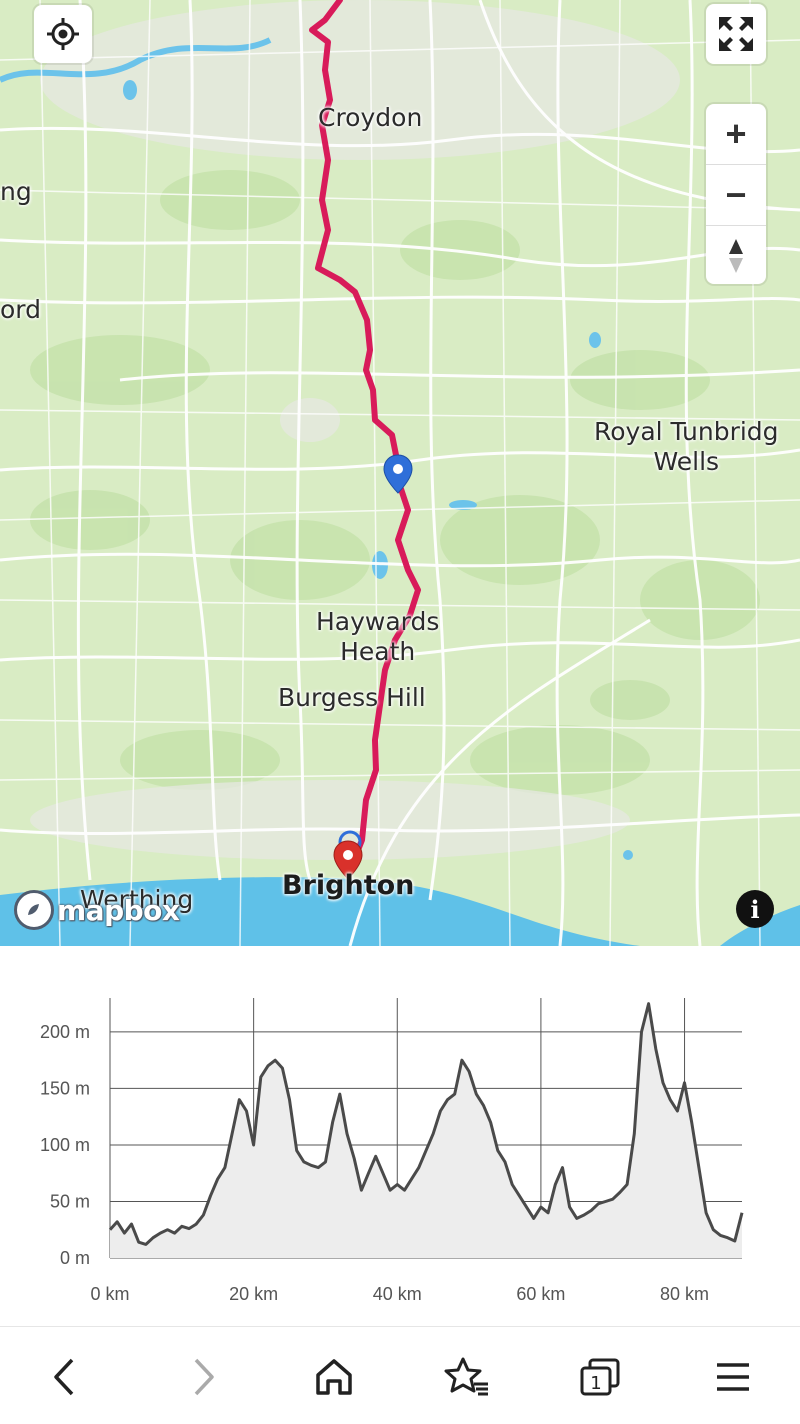 The width and height of the screenshot is (800, 1424). I want to click on tabs-icon: 1, so click(600, 1377).